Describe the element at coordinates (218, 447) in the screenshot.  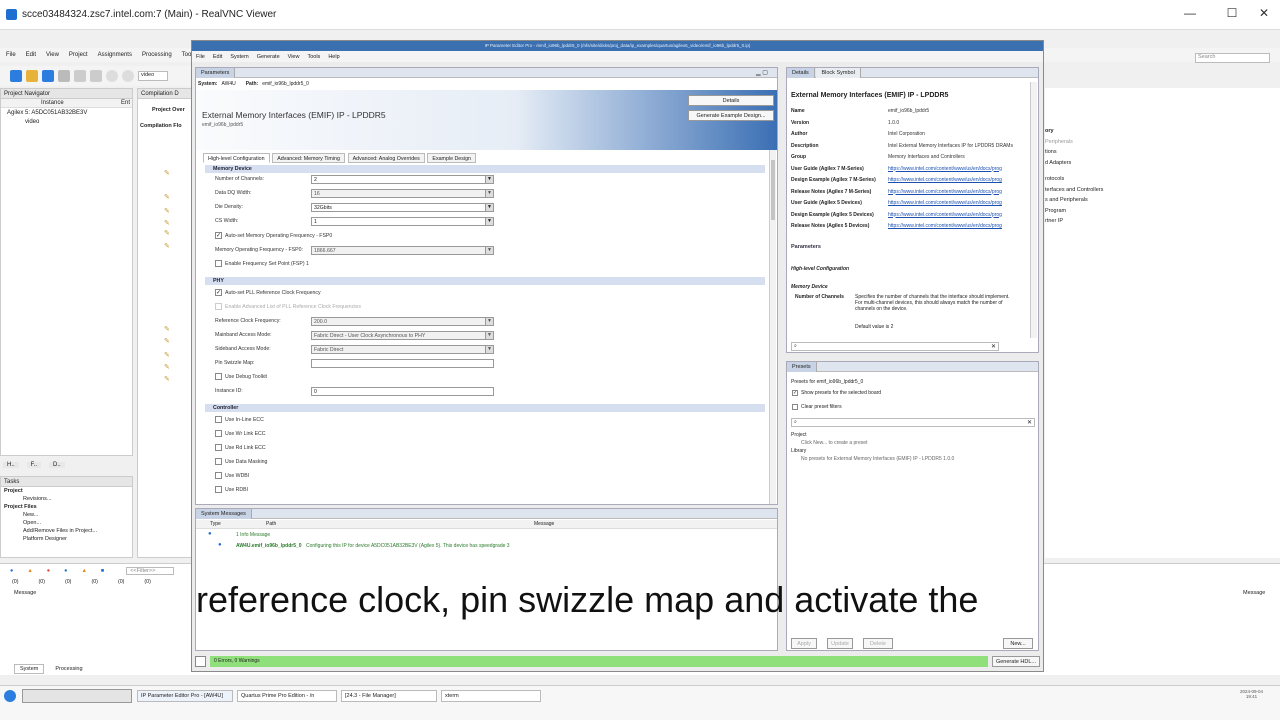
I see `rd-link-ecc-checkbox` at that location.